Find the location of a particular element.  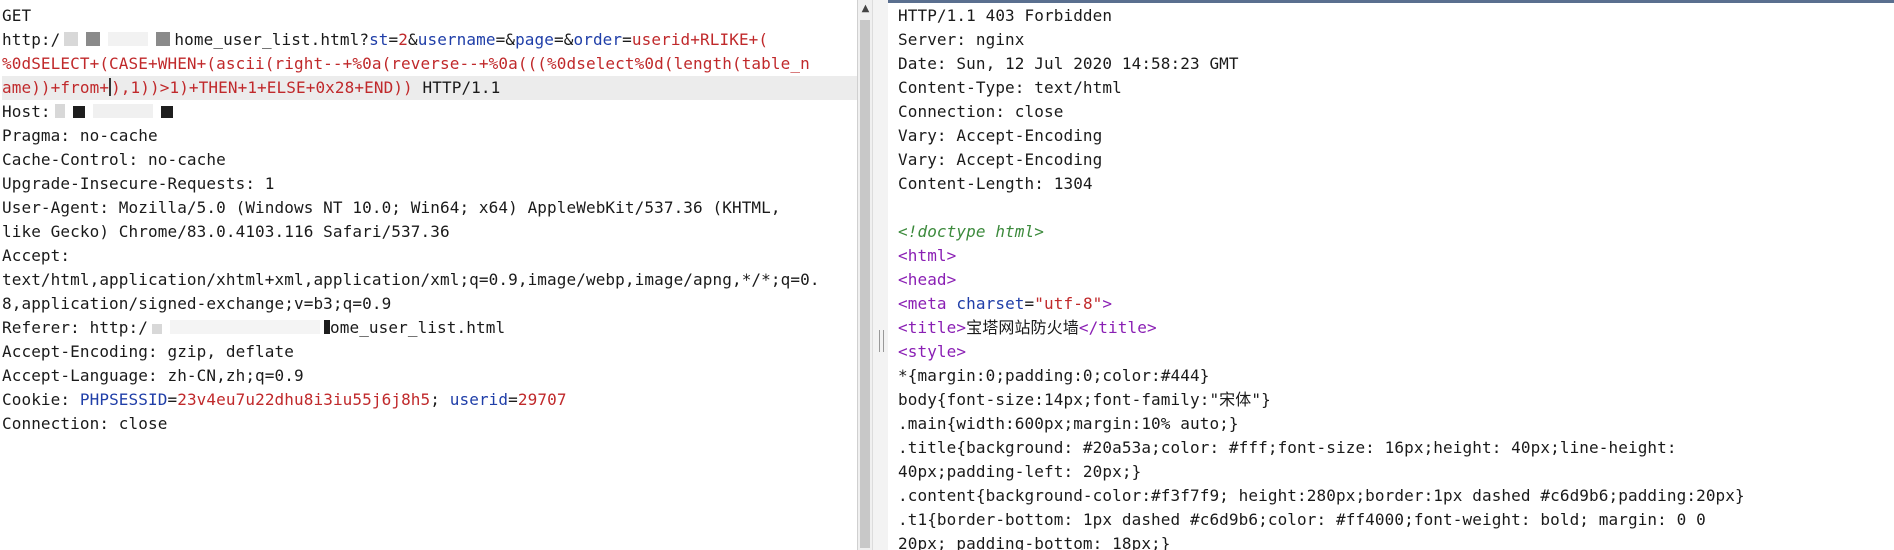

tag-close: </title> is located at coordinates (1117, 327).